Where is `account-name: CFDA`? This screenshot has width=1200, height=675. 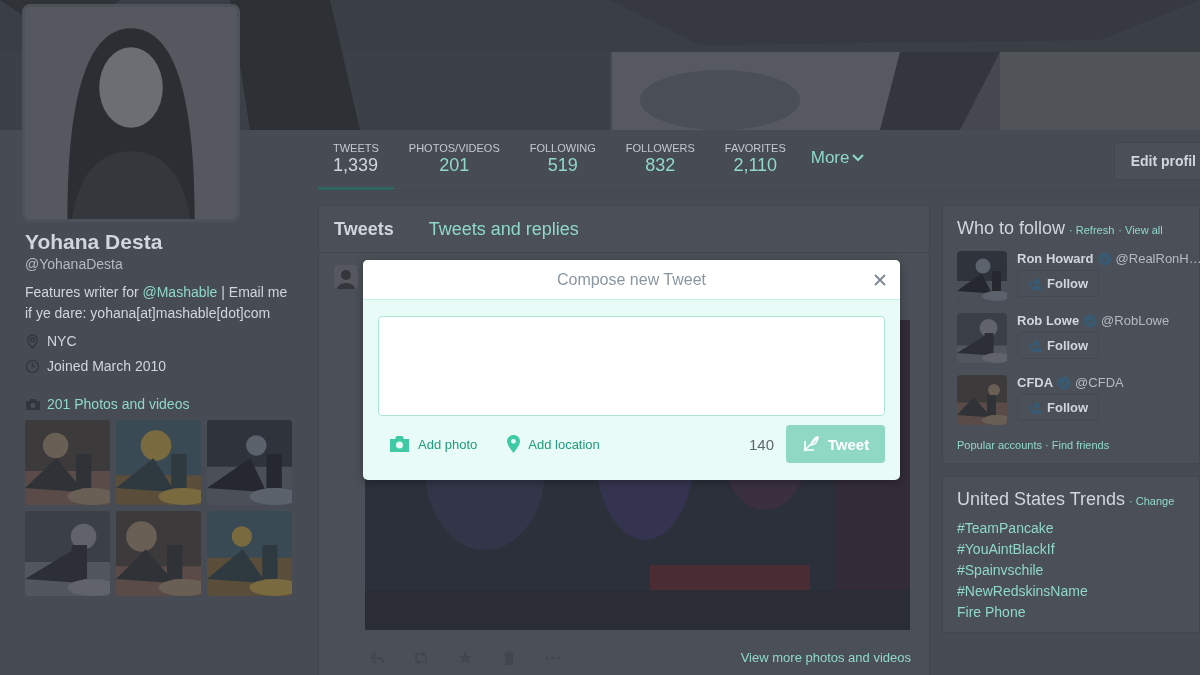
account-name: CFDA is located at coordinates (1035, 382).